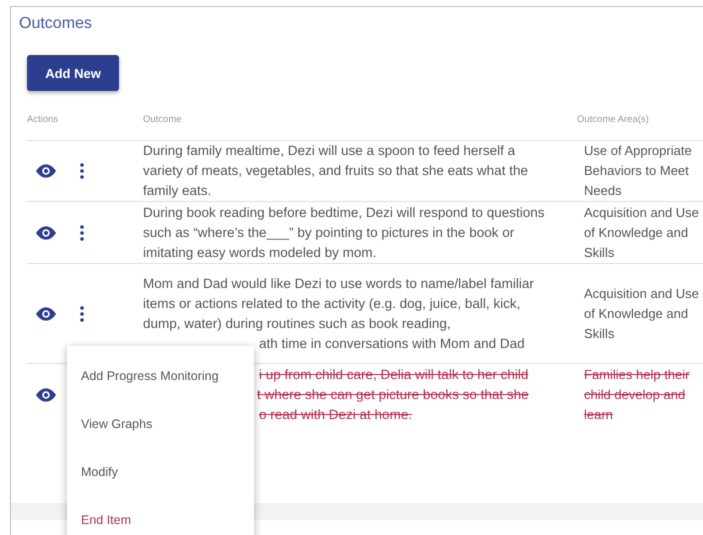 The height and width of the screenshot is (535, 703). What do you see at coordinates (43, 119) in the screenshot?
I see `column-header: Actions` at bounding box center [43, 119].